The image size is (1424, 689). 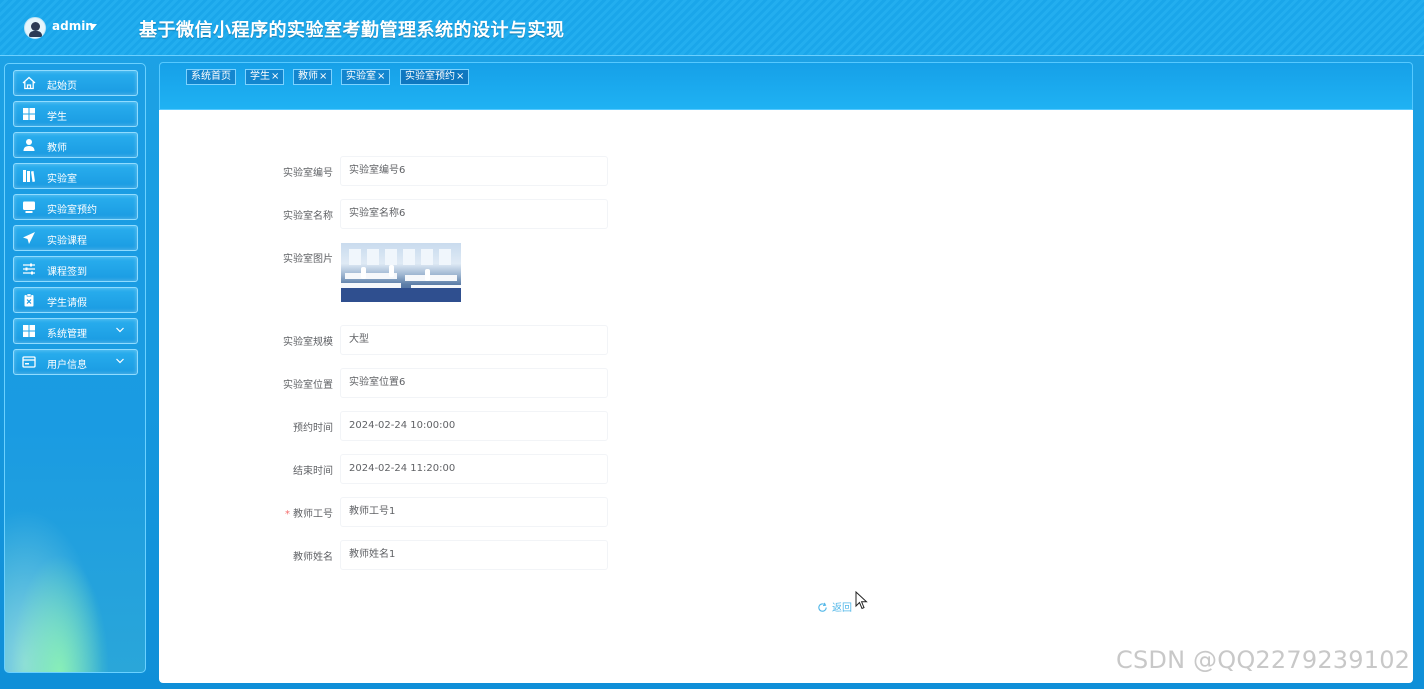 I want to click on sidebar-item-student-leave: 学生请假, so click(x=75, y=300).